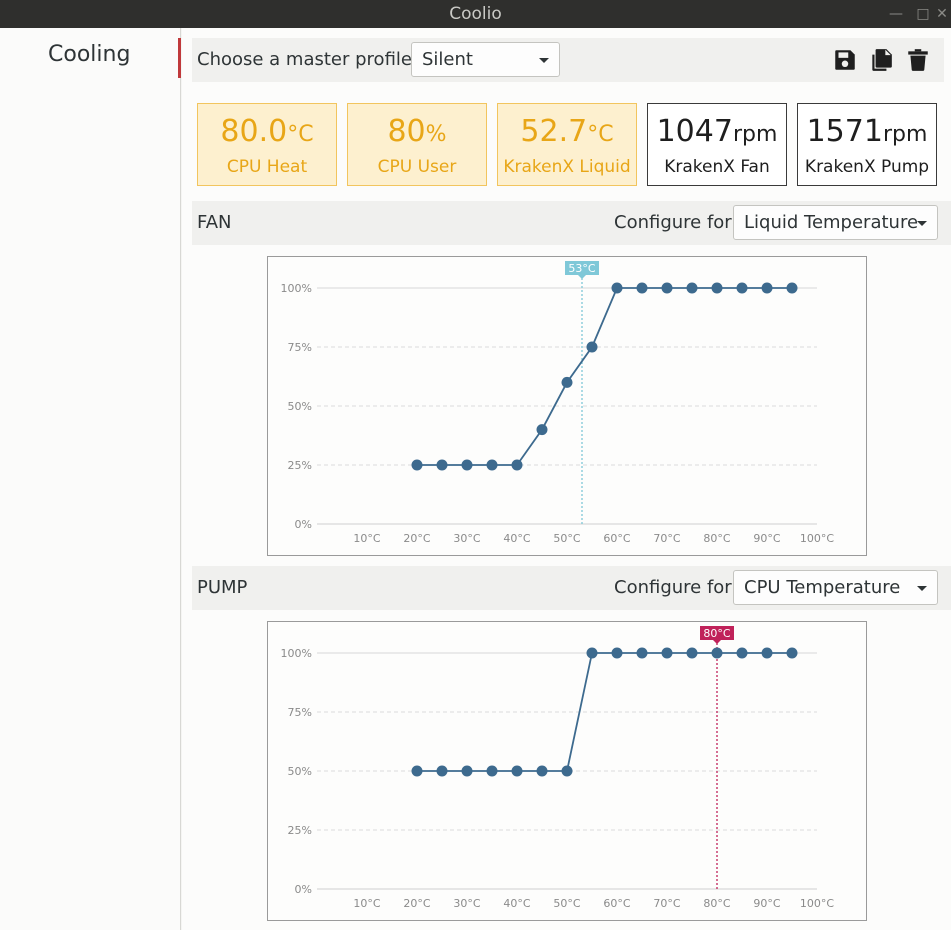  What do you see at coordinates (554, 131) in the screenshot?
I see `card-value: 52.7` at bounding box center [554, 131].